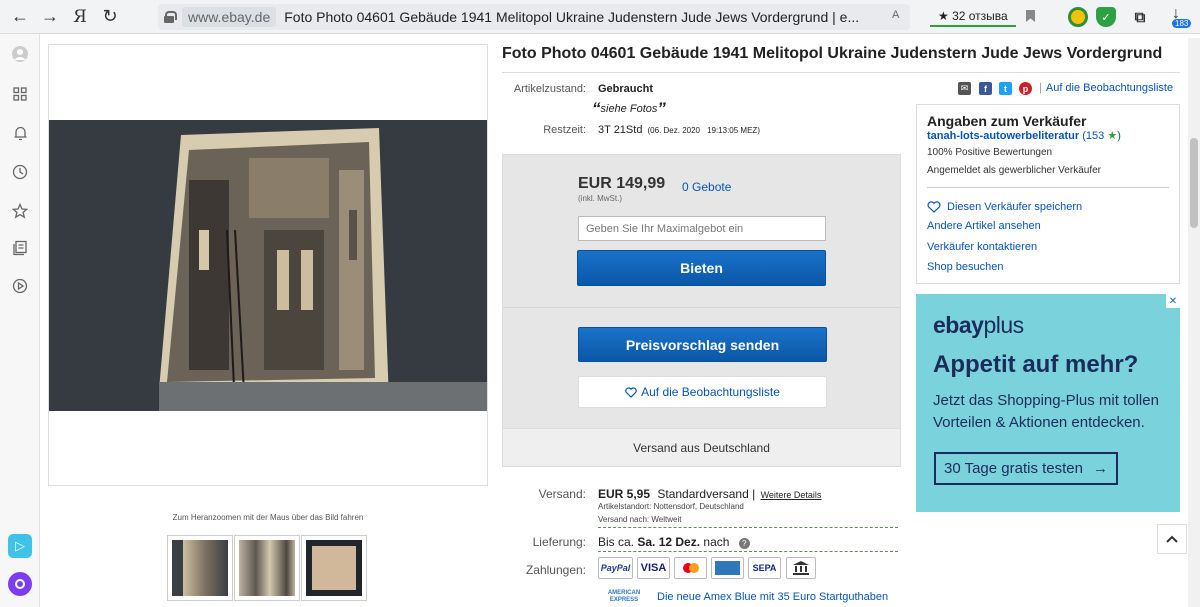  What do you see at coordinates (982, 247) in the screenshot?
I see `contact-seller-link: Verkäufer kontaktieren` at bounding box center [982, 247].